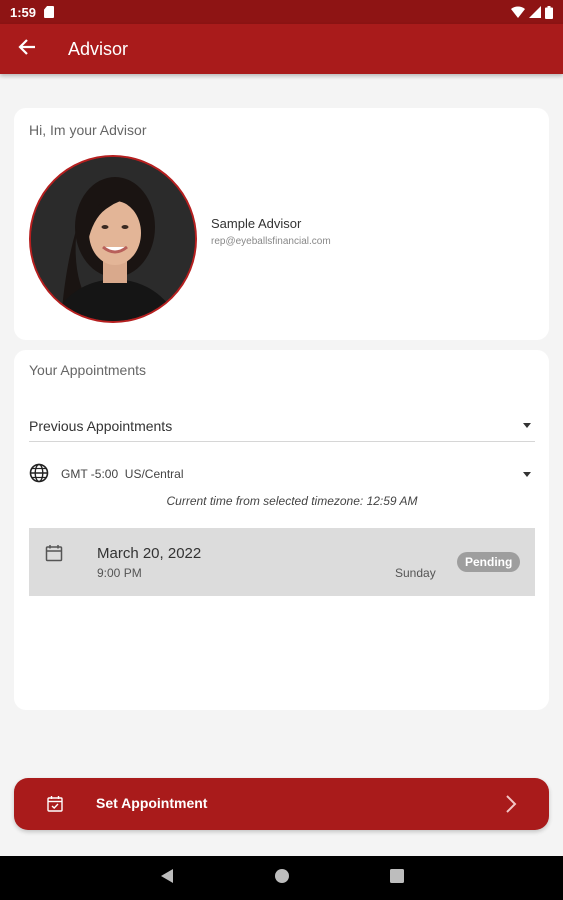 This screenshot has width=563, height=900. I want to click on nav-back-icon, so click(167, 878).